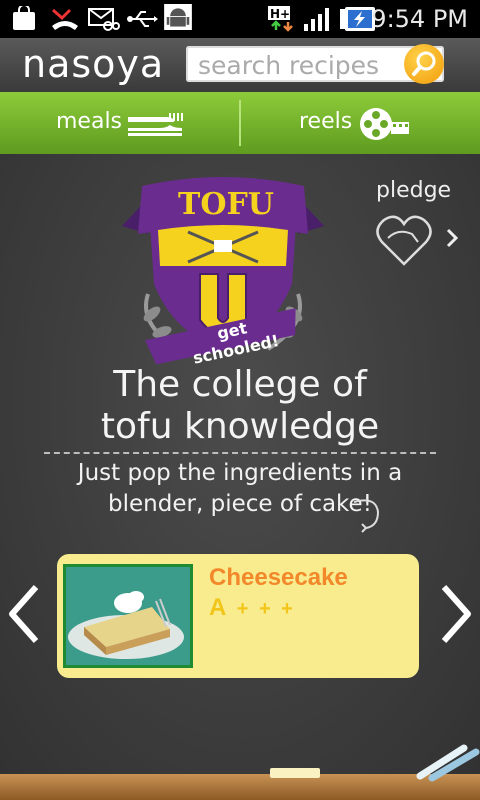 The height and width of the screenshot is (800, 480). Describe the element at coordinates (298, 65) in the screenshot. I see `search-input` at that location.